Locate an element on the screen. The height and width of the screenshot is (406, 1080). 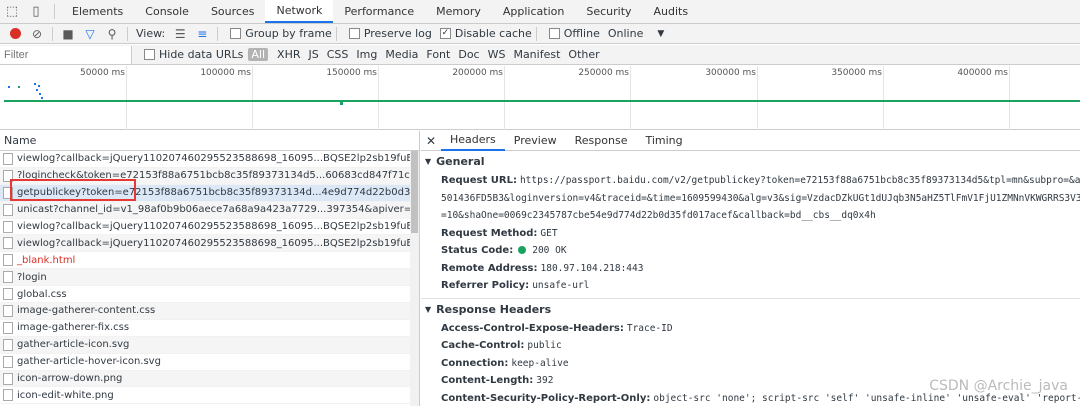
preserve-log-checkbox: Preserve log is located at coordinates (390, 33).